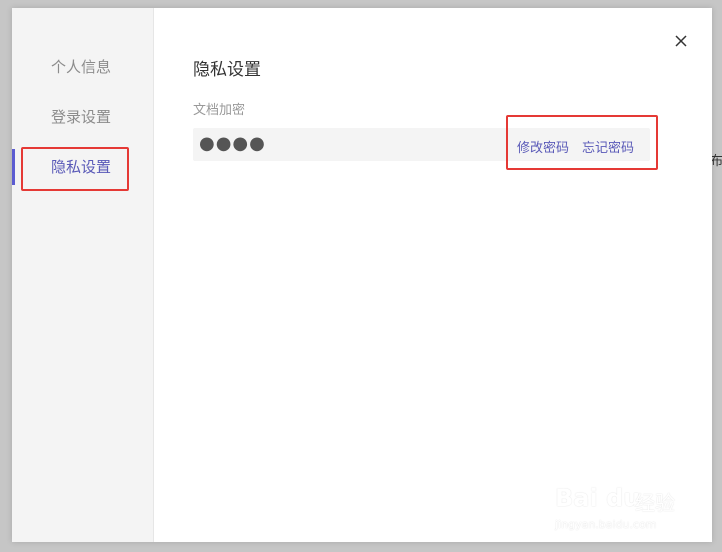 This screenshot has width=722, height=552. I want to click on watermark-brand: Bai du, so click(598, 498).